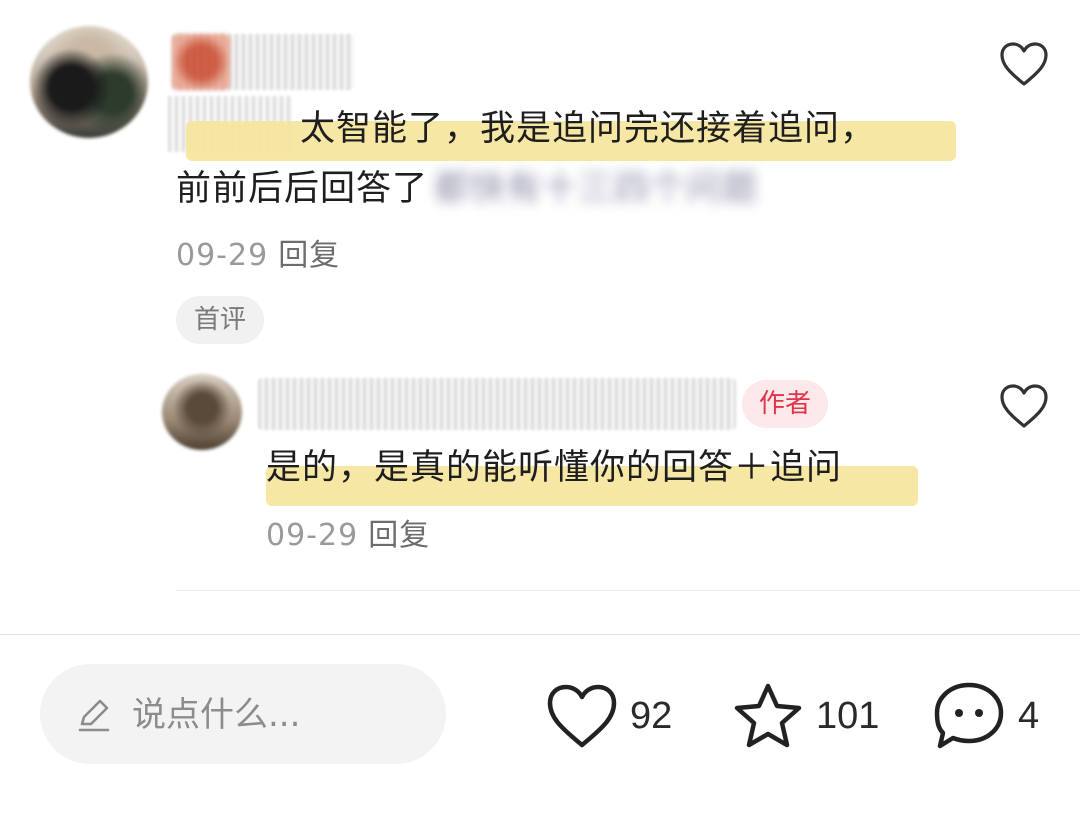  What do you see at coordinates (89, 82) in the screenshot?
I see `commenter-avatar` at bounding box center [89, 82].